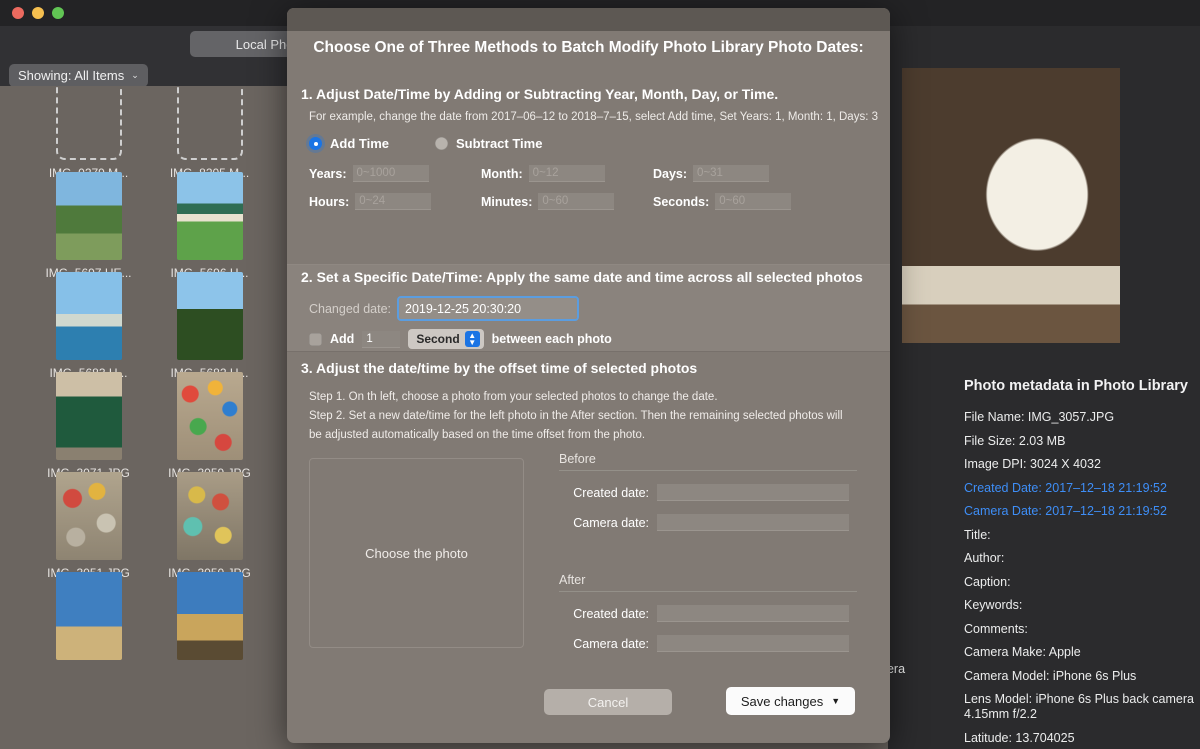 The image size is (1200, 749). What do you see at coordinates (499, 143) in the screenshot?
I see `subtract-time-radio-label: Subtract Time` at bounding box center [499, 143].